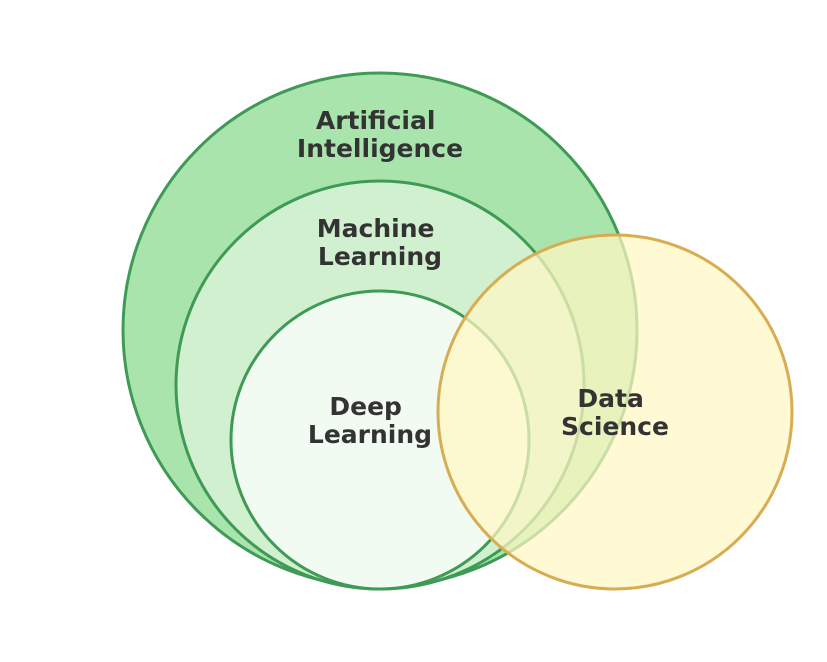 This screenshot has width=827, height=662. I want to click on machine-learning-label-line-2: Learning, so click(380, 256).